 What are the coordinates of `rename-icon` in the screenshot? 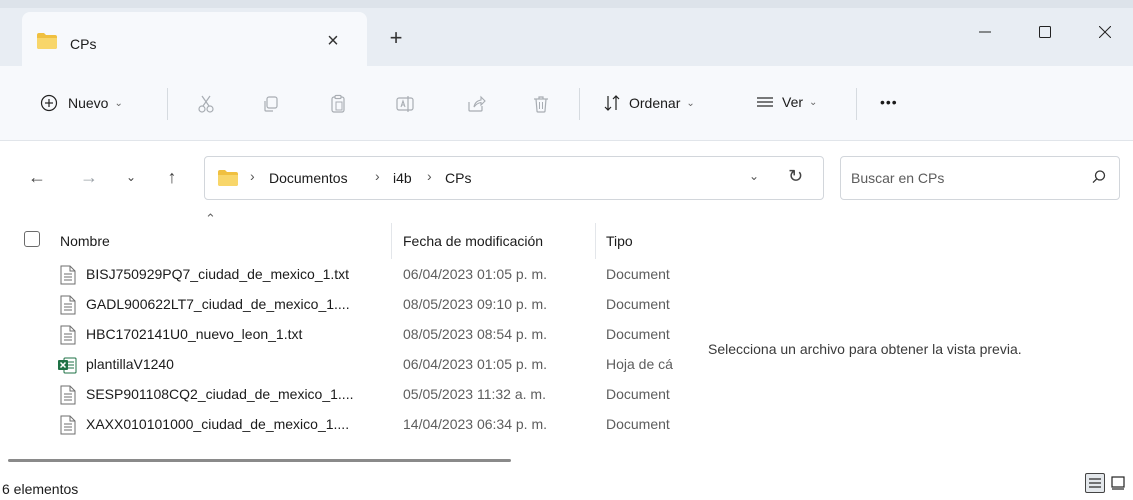 It's located at (405, 104).